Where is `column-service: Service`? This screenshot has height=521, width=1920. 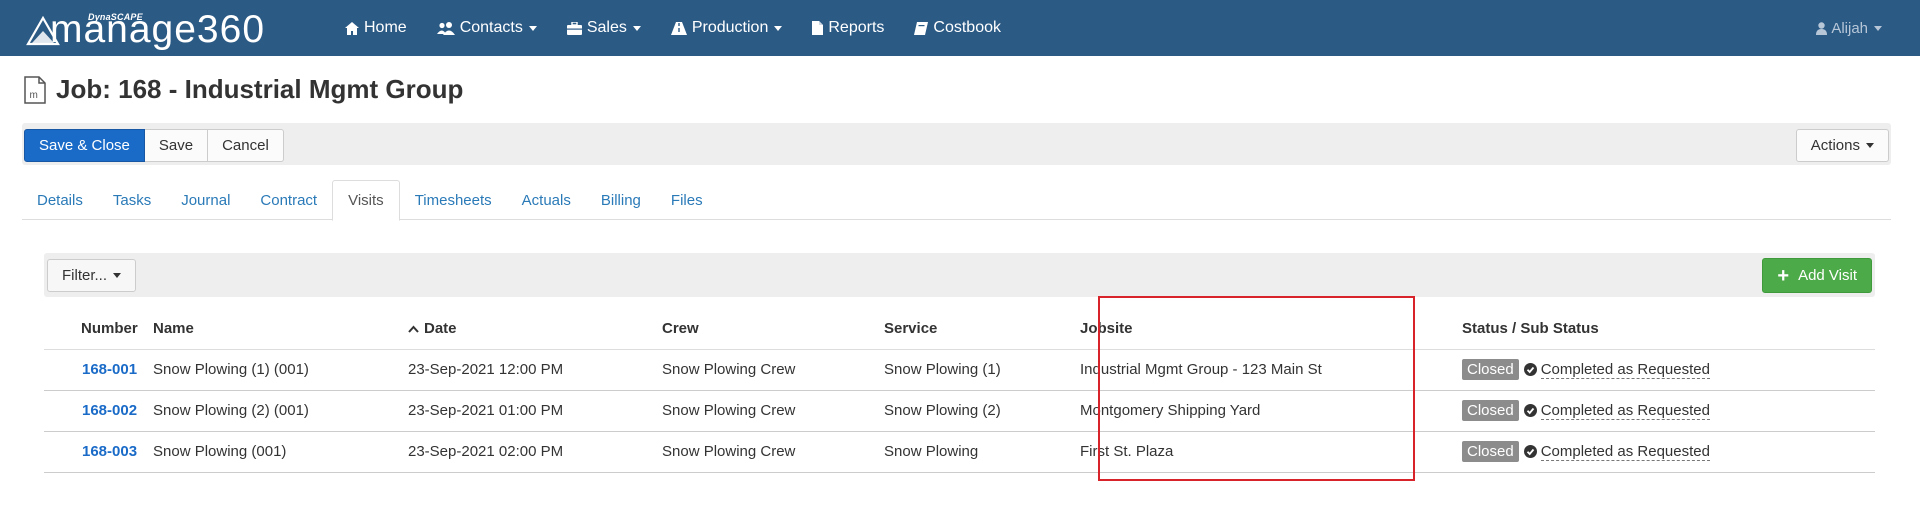 column-service: Service is located at coordinates (982, 329).